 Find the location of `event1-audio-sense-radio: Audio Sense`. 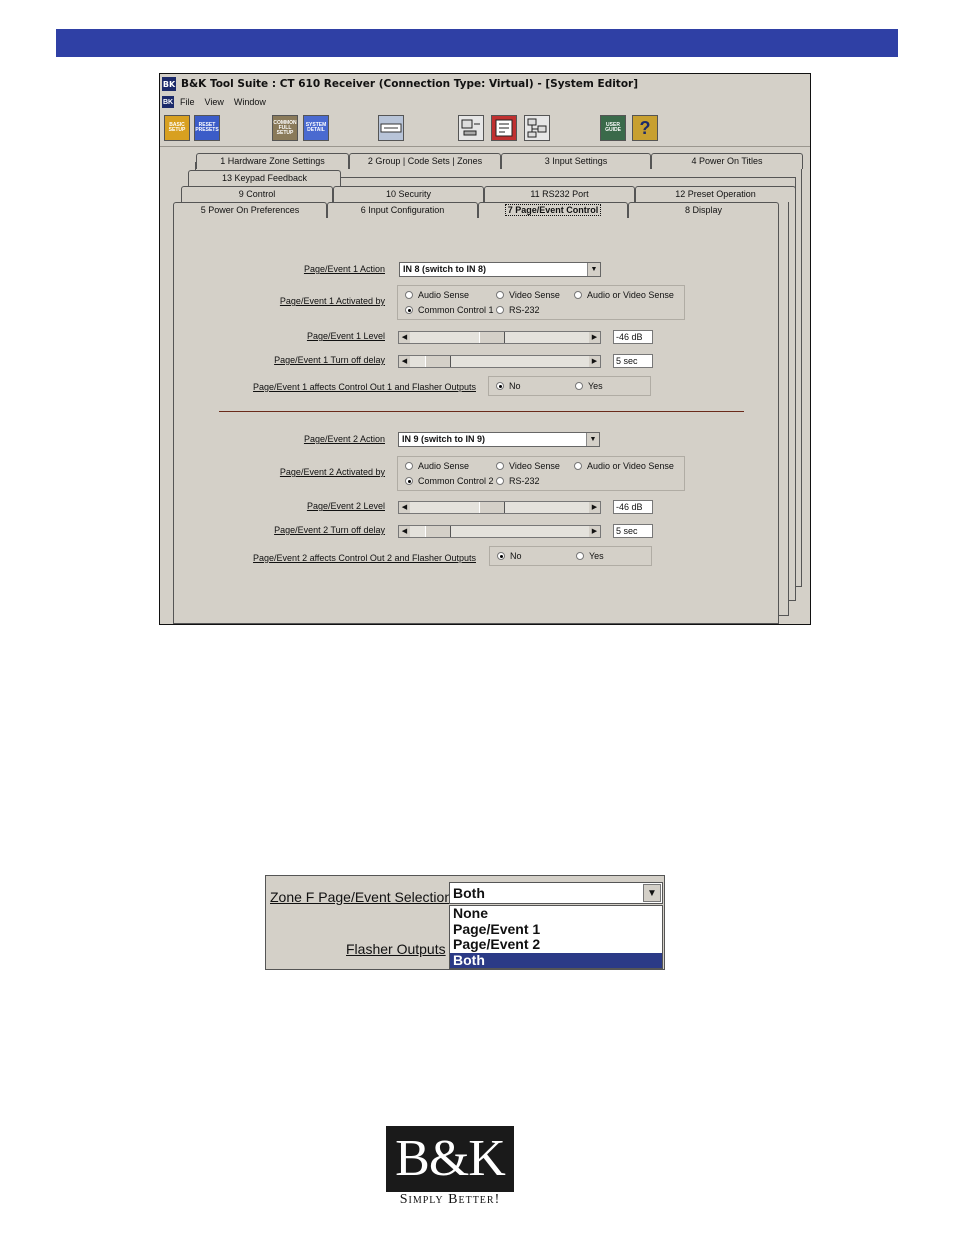

event1-audio-sense-radio: Audio Sense is located at coordinates (437, 295).